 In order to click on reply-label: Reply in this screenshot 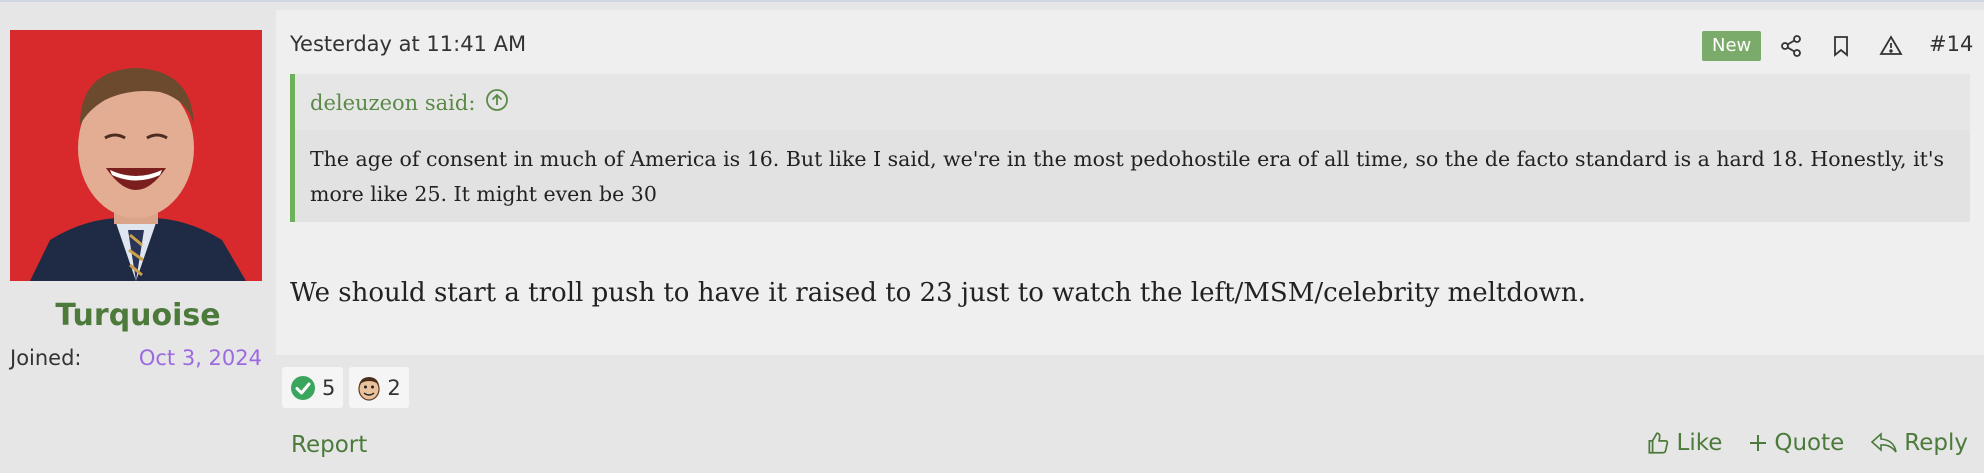, I will do `click(1936, 443)`.